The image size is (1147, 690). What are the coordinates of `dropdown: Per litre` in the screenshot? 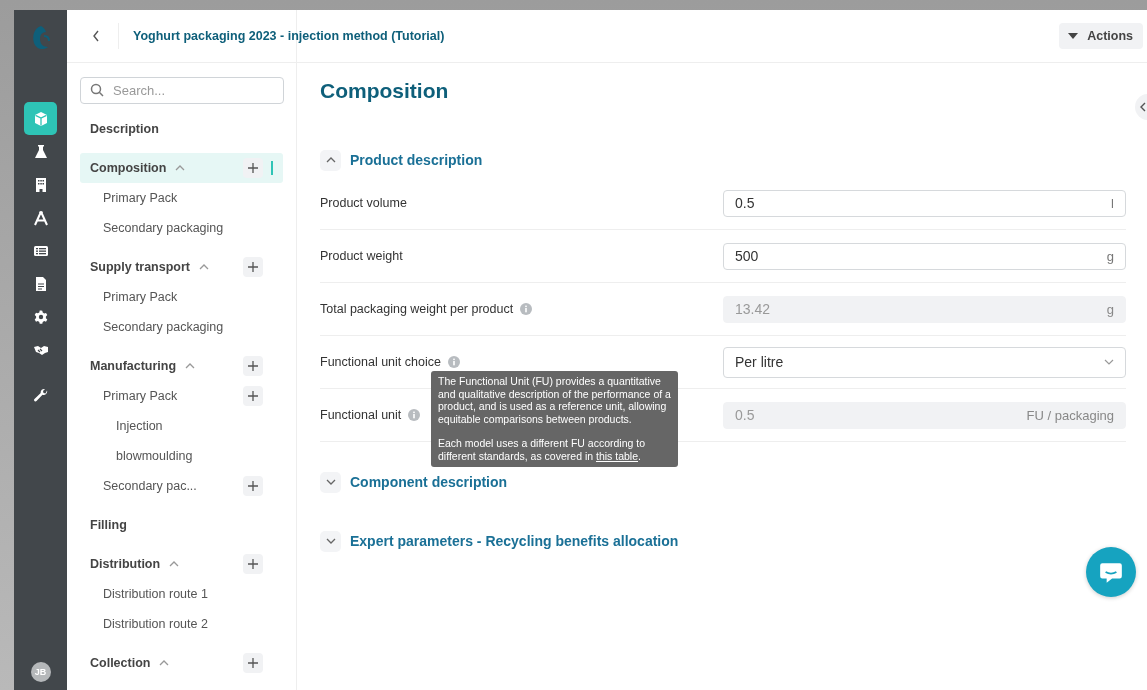 It's located at (924, 362).